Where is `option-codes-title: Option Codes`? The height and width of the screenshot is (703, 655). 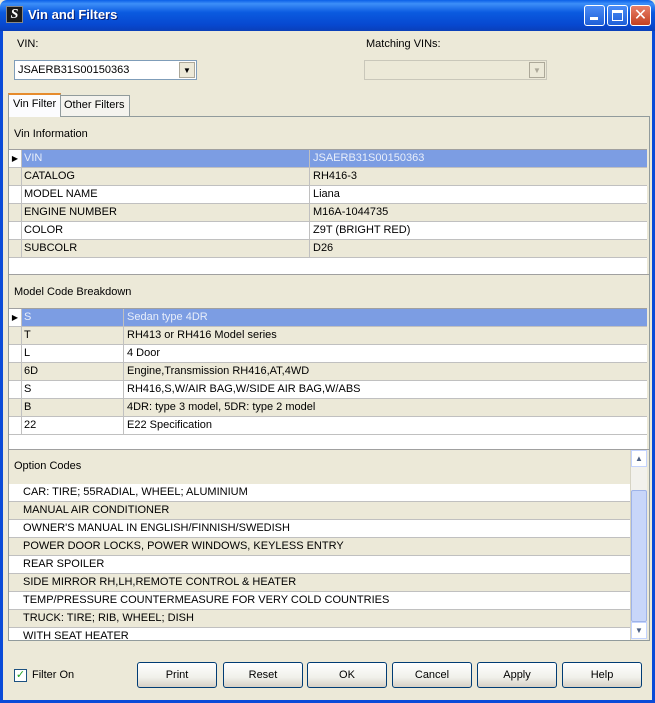 option-codes-title: Option Codes is located at coordinates (48, 466).